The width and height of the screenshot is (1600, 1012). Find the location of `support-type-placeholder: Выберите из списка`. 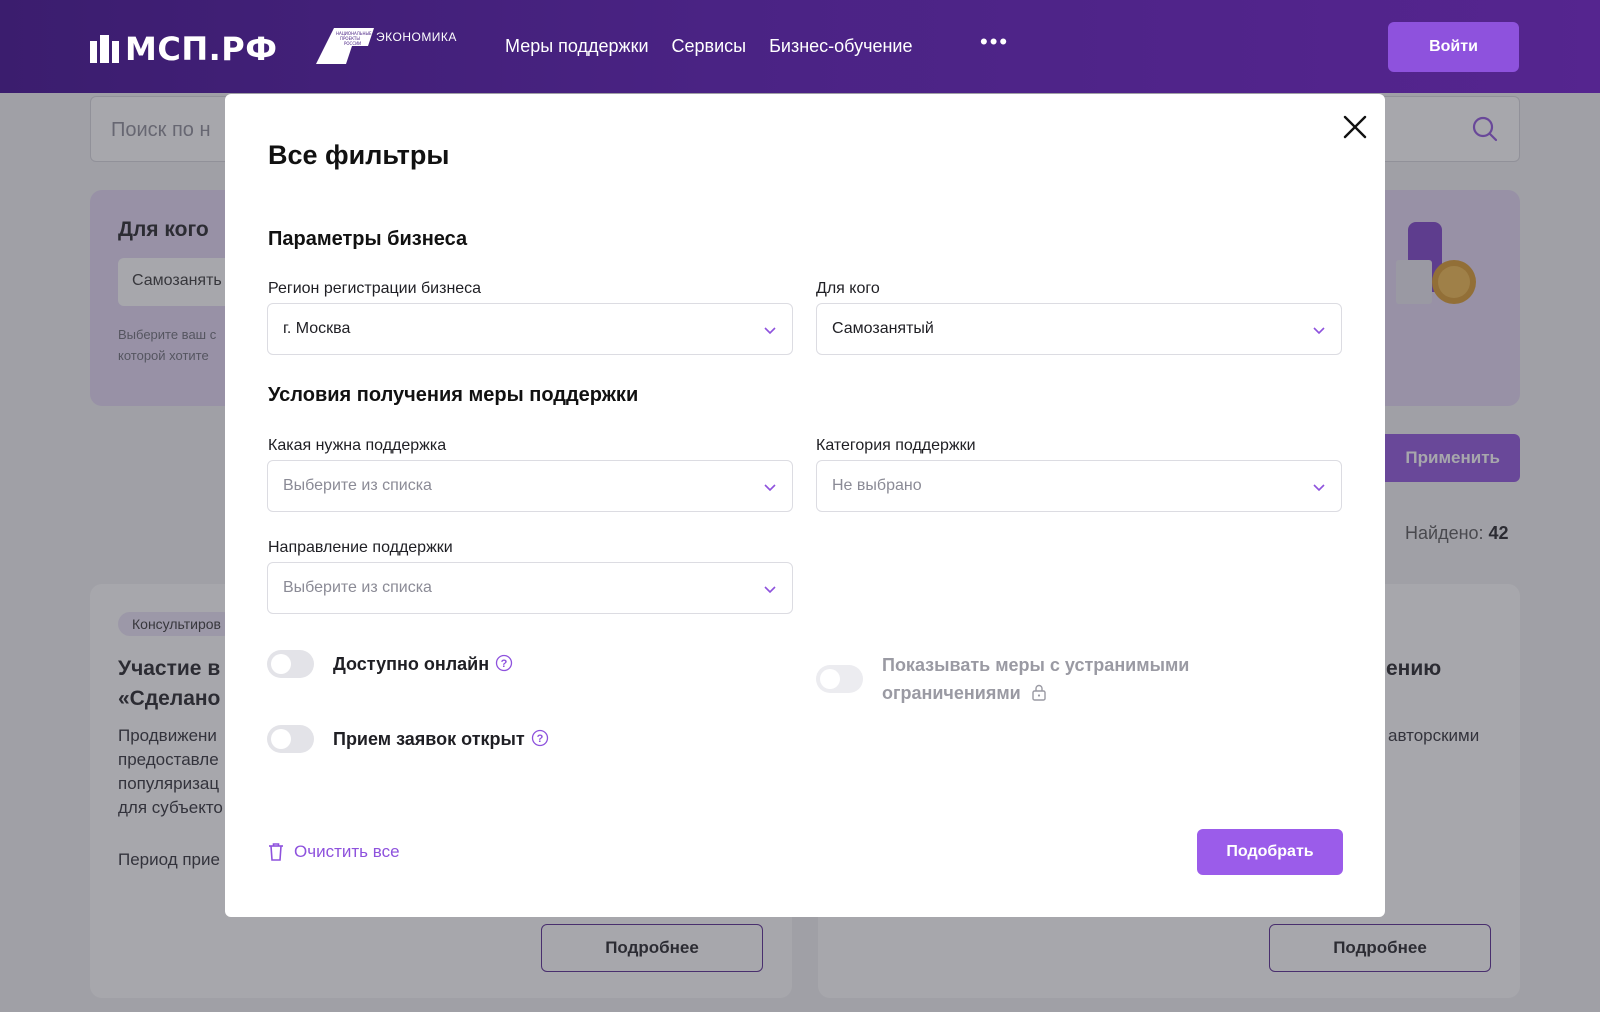

support-type-placeholder: Выберите из списка is located at coordinates (357, 485).